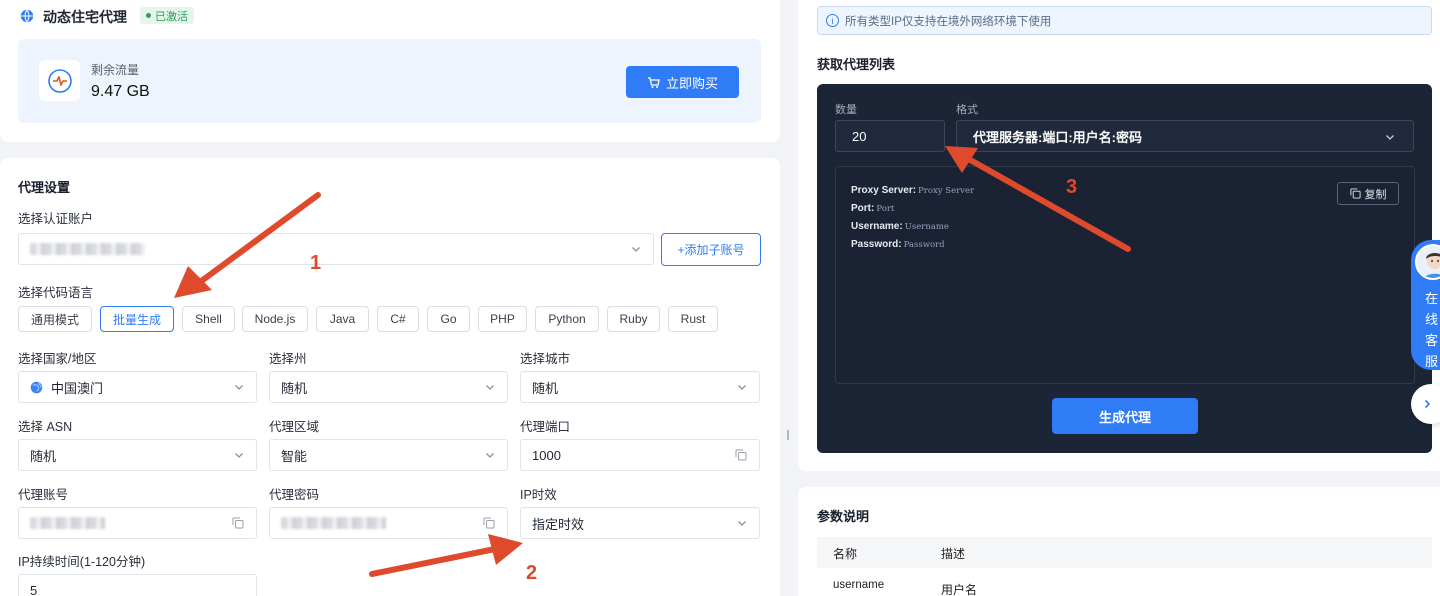 This screenshot has height=596, width=1440. Describe the element at coordinates (316, 263) in the screenshot. I see `annotation-number-1: 1` at that location.